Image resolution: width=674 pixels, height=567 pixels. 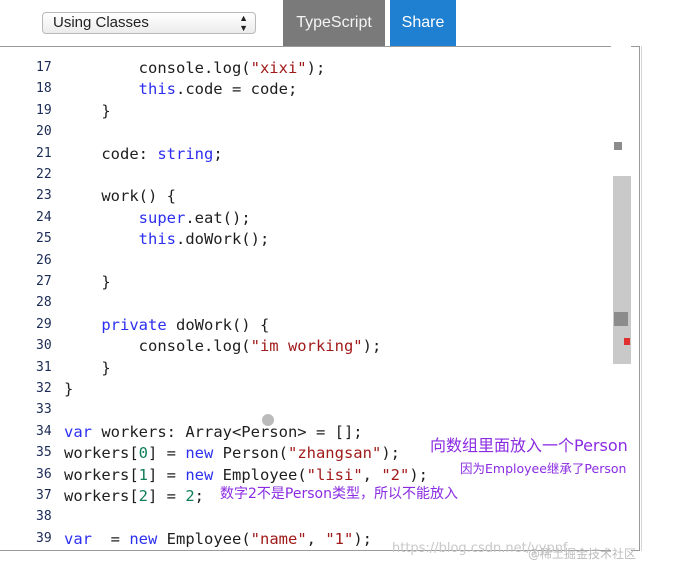 What do you see at coordinates (223, 346) in the screenshot?
I see `code-text: console.log("im working");` at bounding box center [223, 346].